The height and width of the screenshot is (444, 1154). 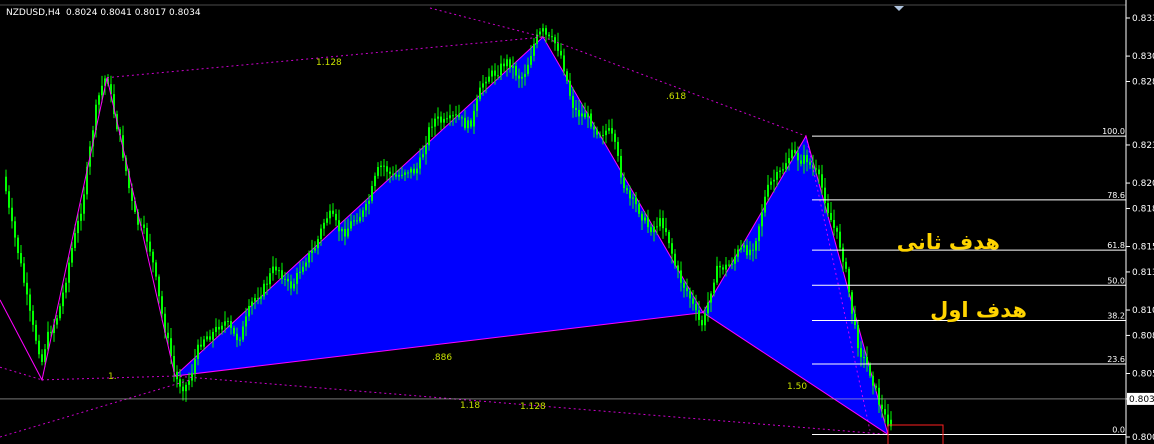 I want to click on price-tick-label: 0.805, so click(x=1143, y=375).